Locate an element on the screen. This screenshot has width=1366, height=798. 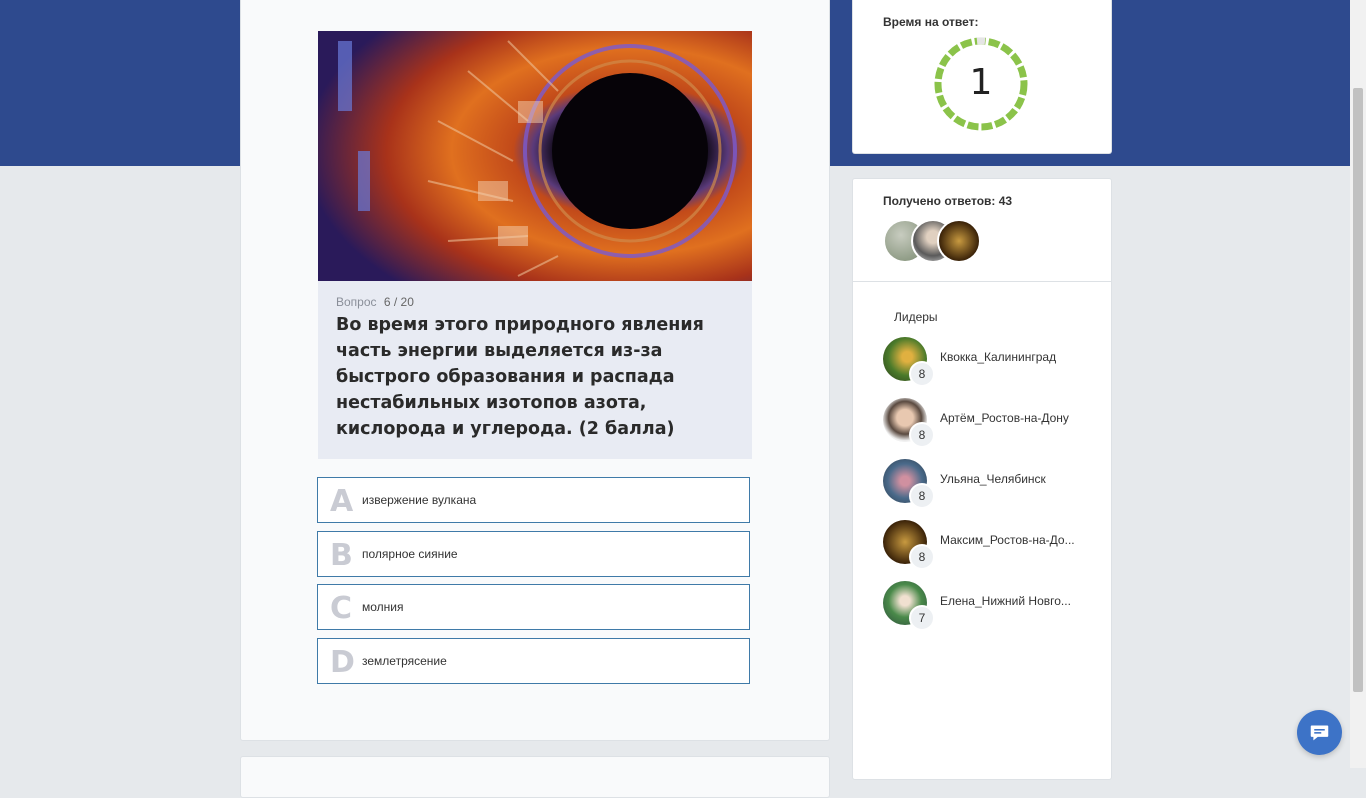
answer-option-b: B полярное сияние is located at coordinates (533, 554).